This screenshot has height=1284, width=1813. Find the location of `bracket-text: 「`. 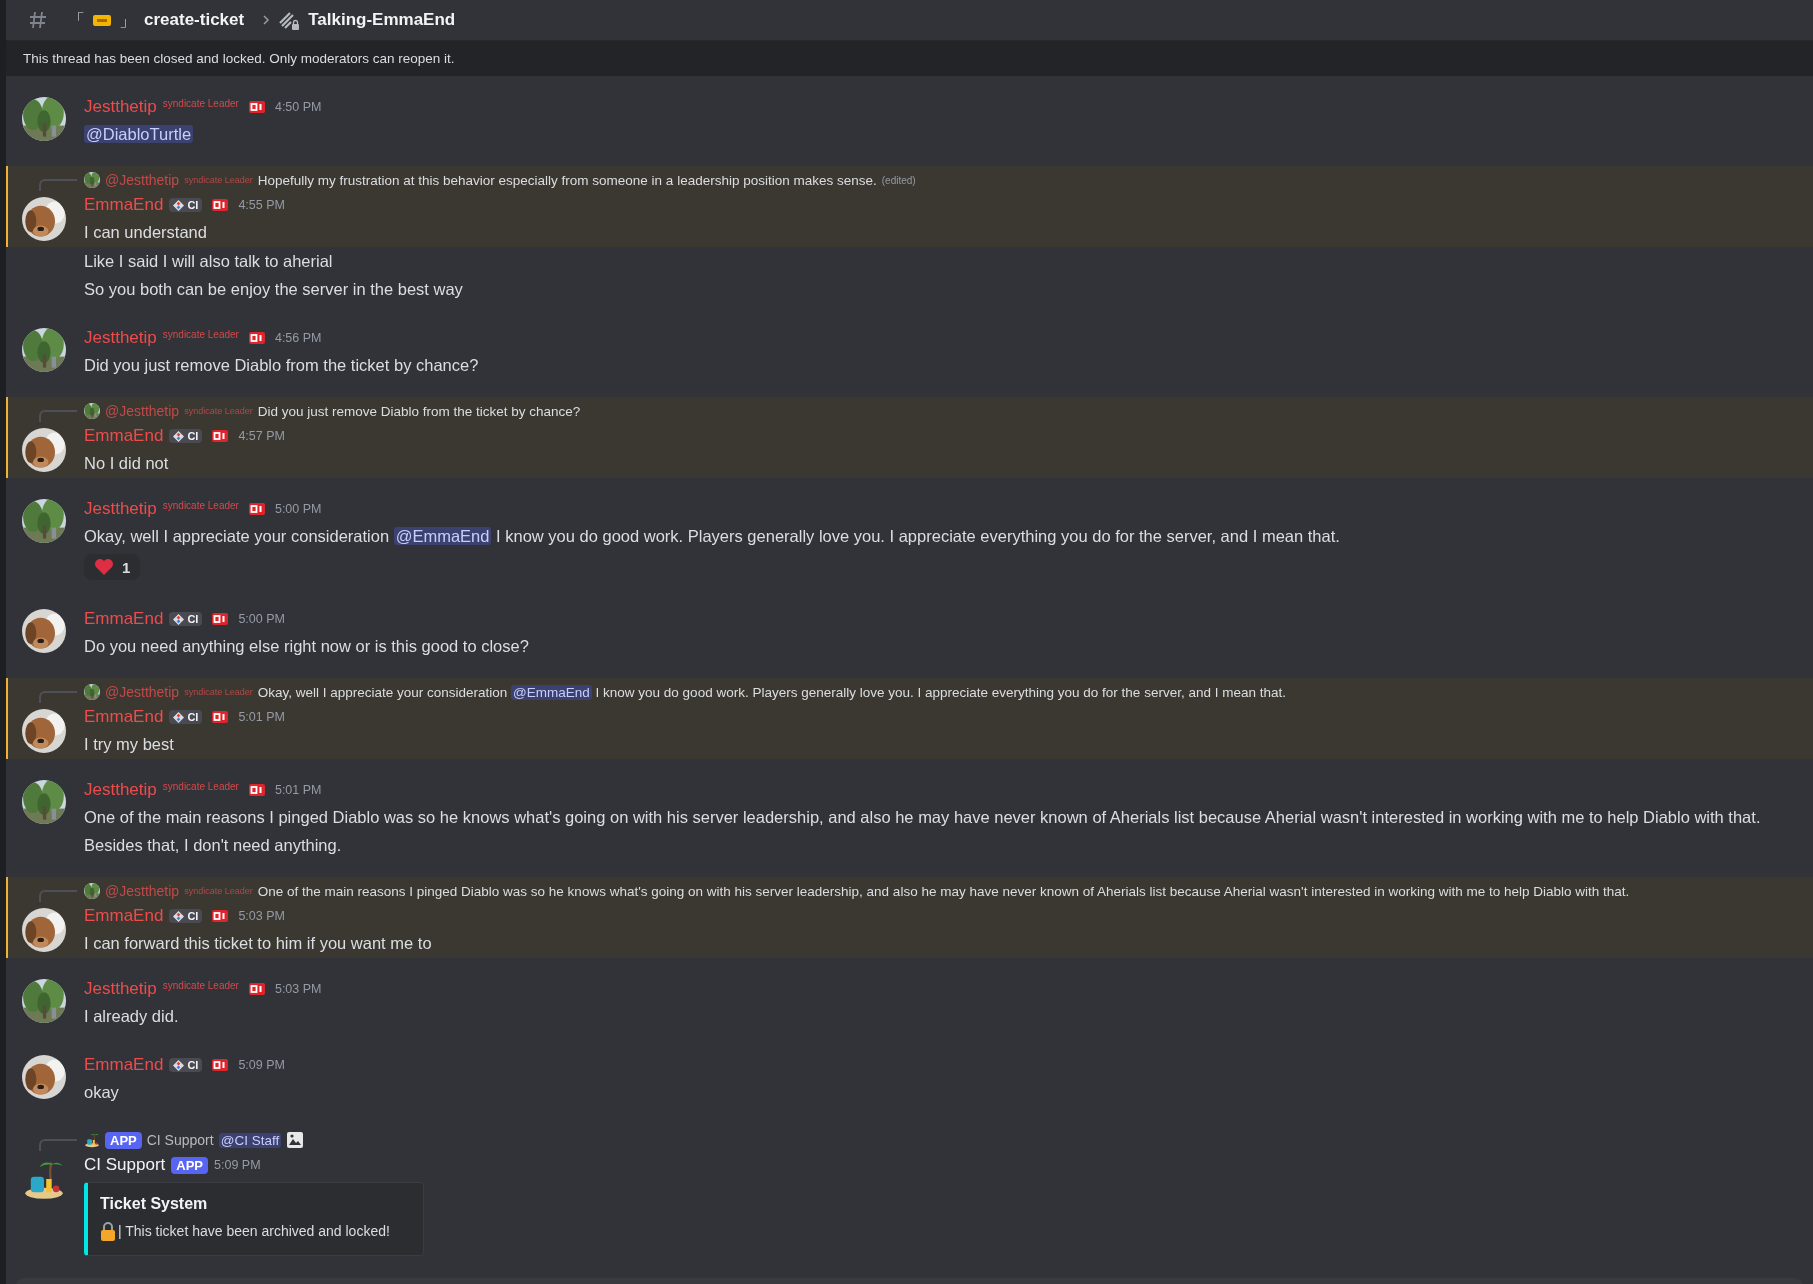

bracket-text: 「 is located at coordinates (76, 20).